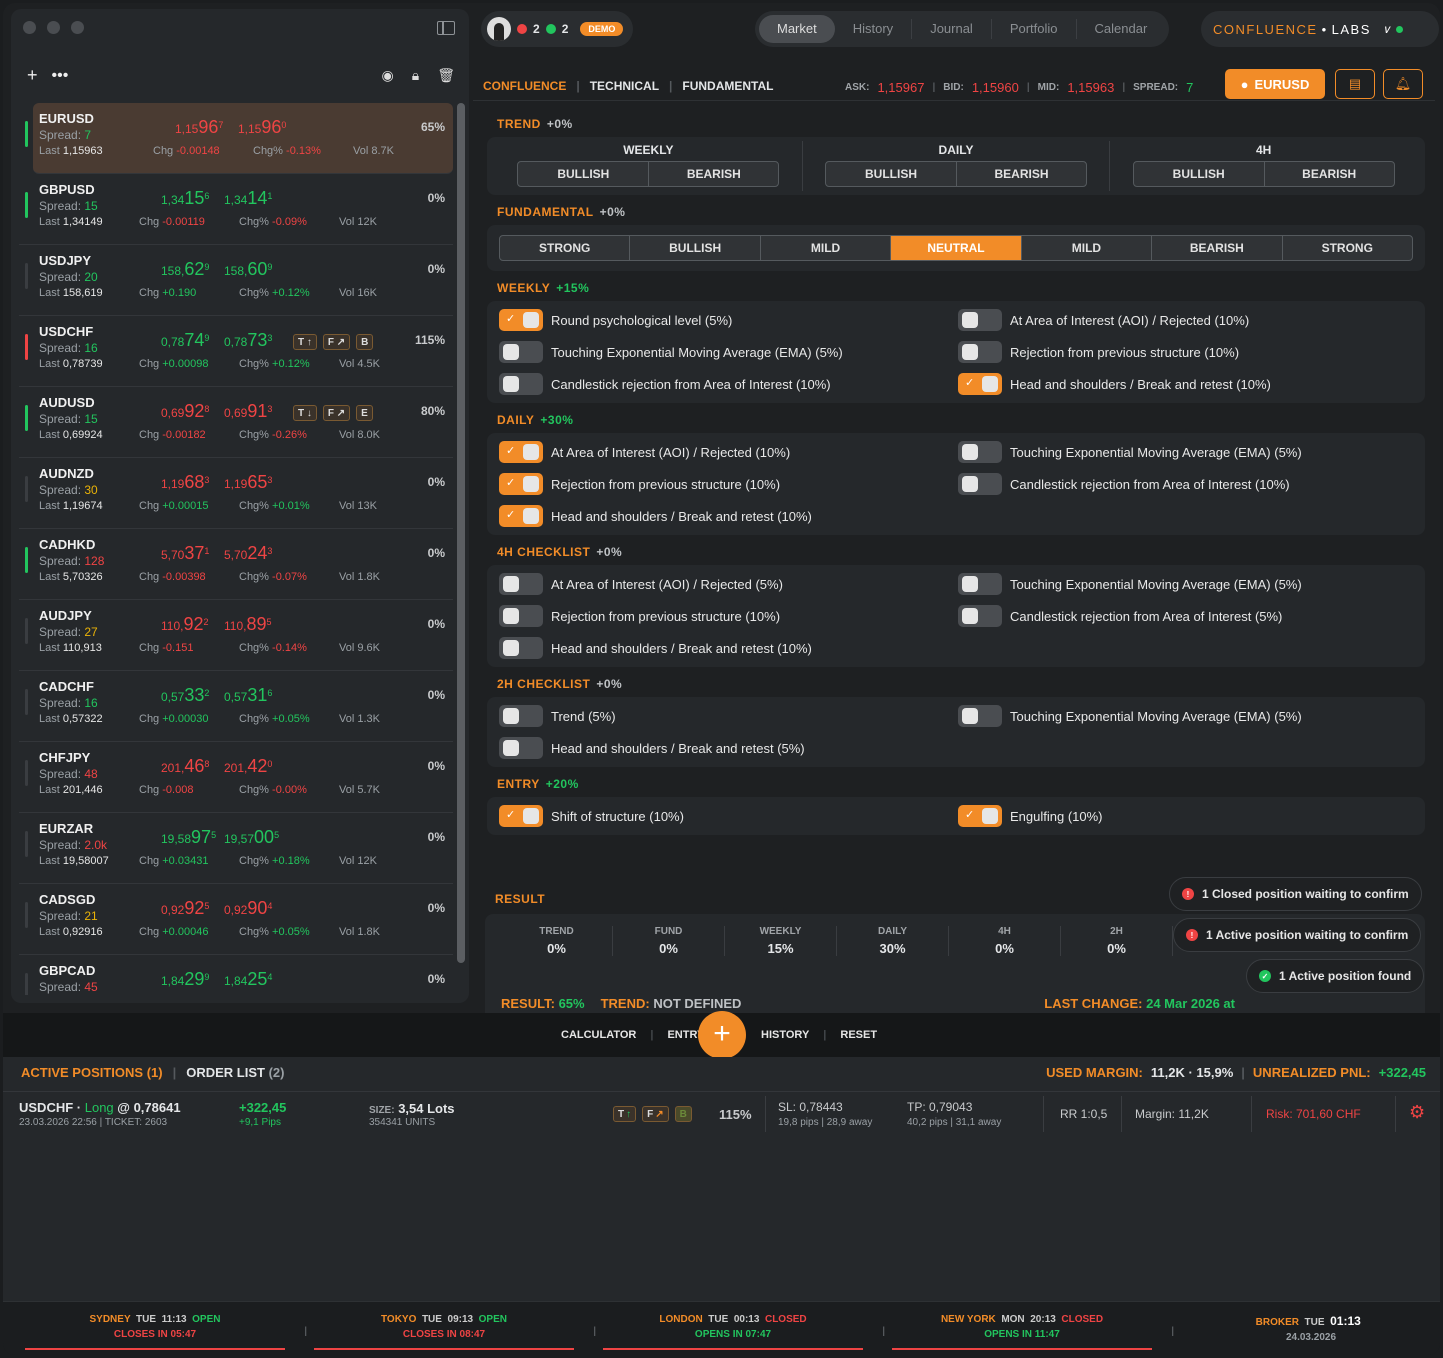  I want to click on toast-closed-position: ! 1 Closed position waiting to confirm, so click(1295, 894).